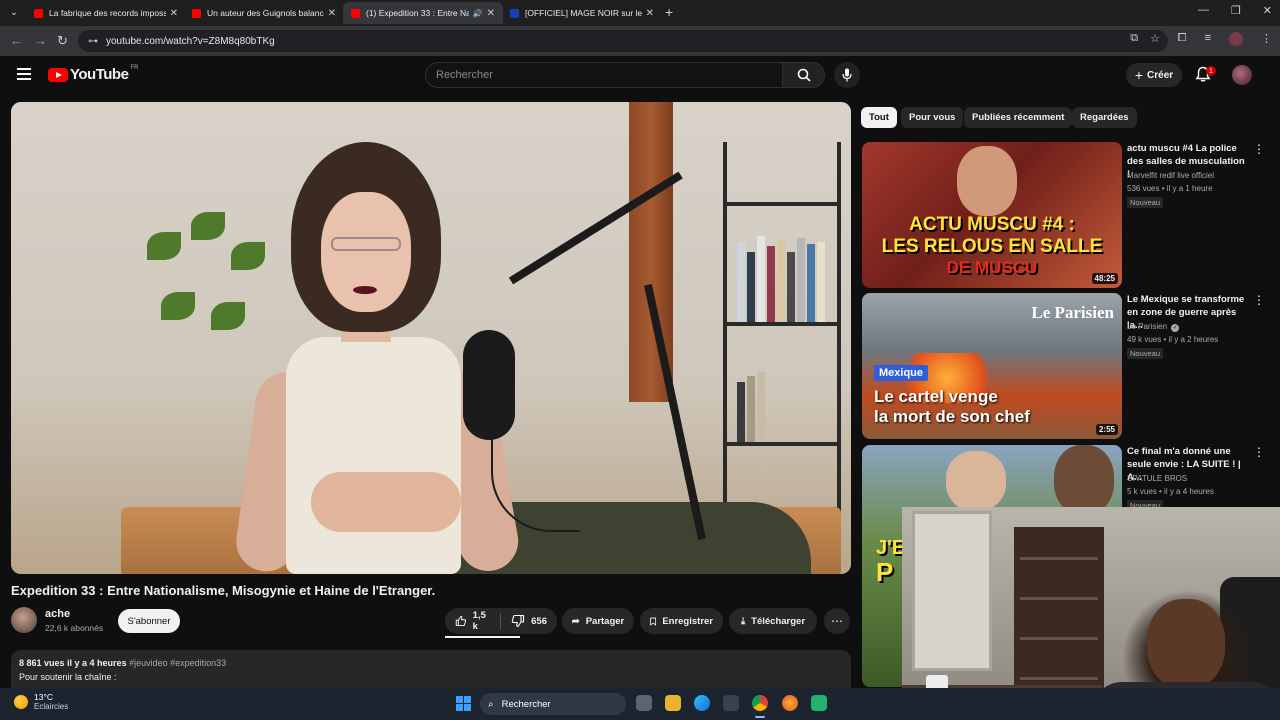  Describe the element at coordinates (952, 591) in the screenshot. I see `webcam-background-door` at that location.